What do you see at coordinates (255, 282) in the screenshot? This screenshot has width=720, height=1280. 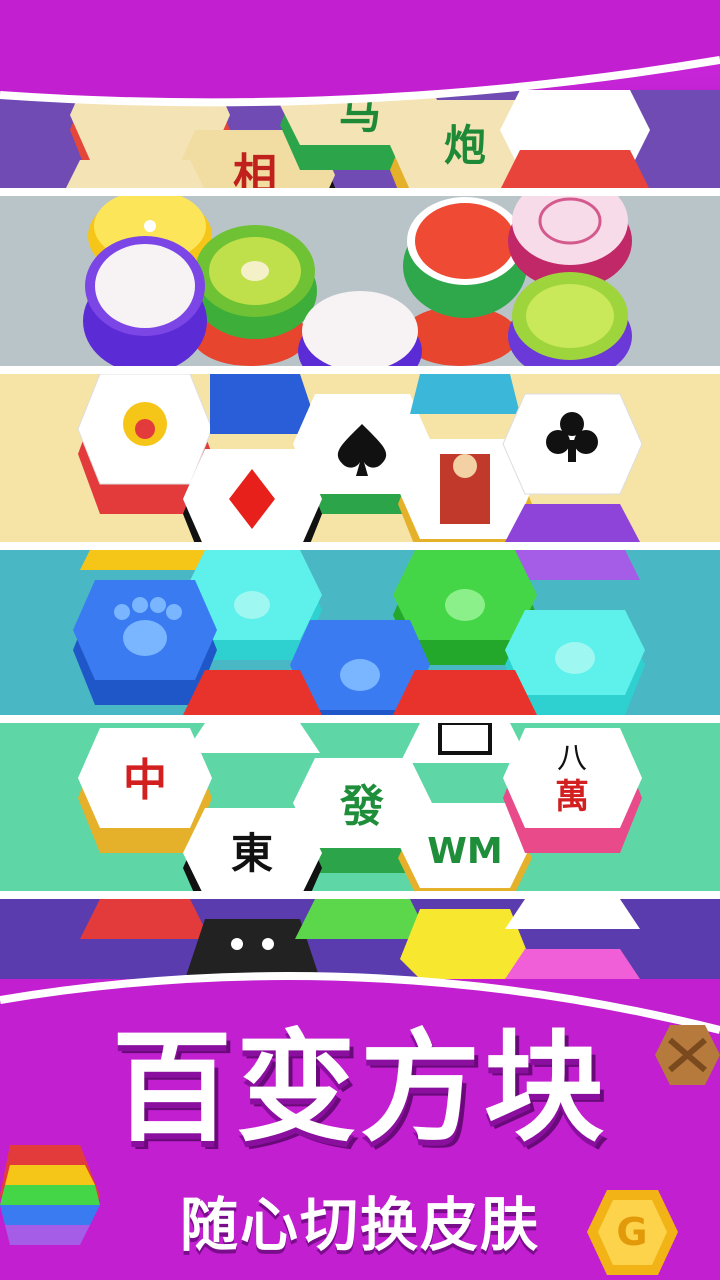 I see `kiwi-tile` at bounding box center [255, 282].